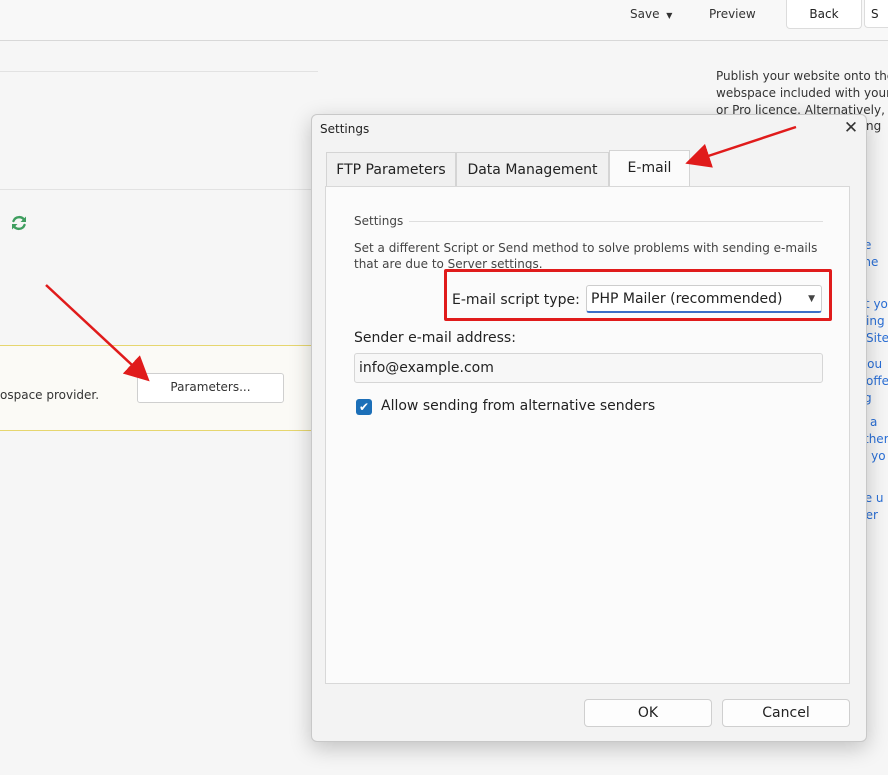 The width and height of the screenshot is (888, 775). I want to click on cancel-button: Cancel, so click(786, 713).